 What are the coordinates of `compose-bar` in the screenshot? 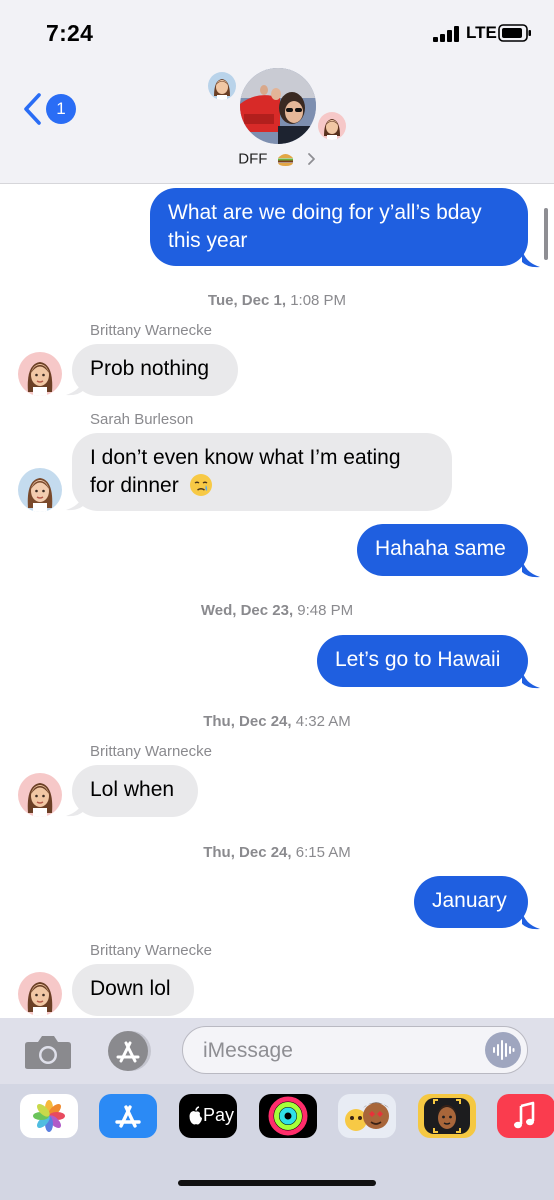 It's located at (277, 1051).